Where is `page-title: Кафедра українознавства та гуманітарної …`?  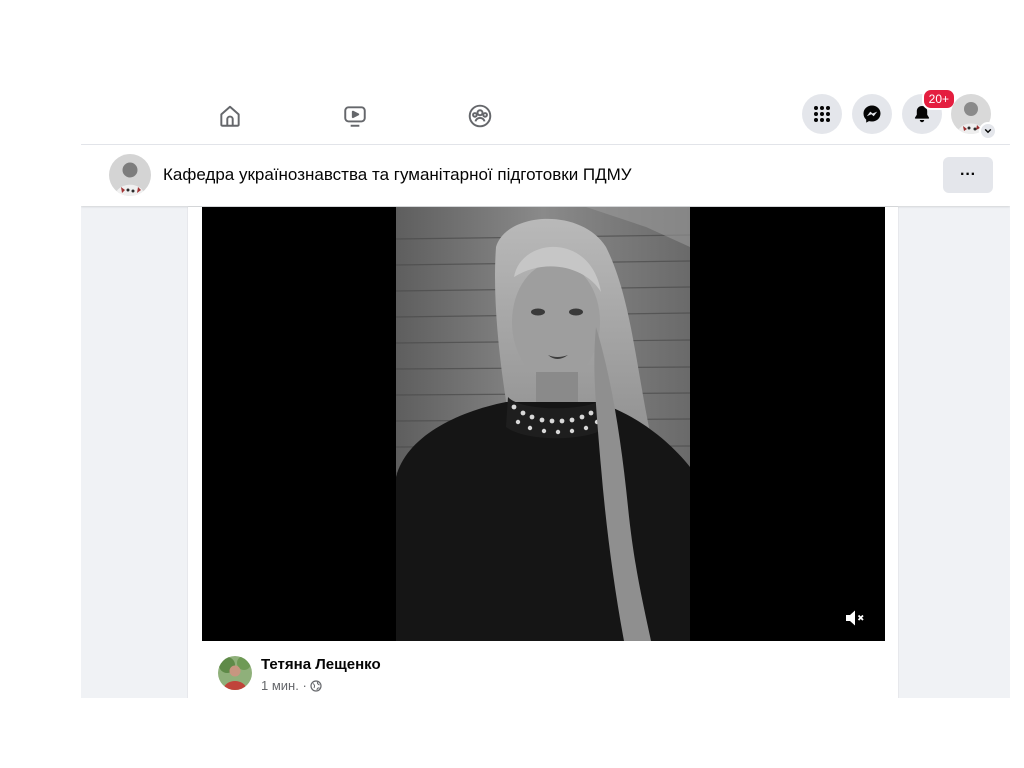 page-title: Кафедра українознавства та гуманітарної … is located at coordinates (397, 175).